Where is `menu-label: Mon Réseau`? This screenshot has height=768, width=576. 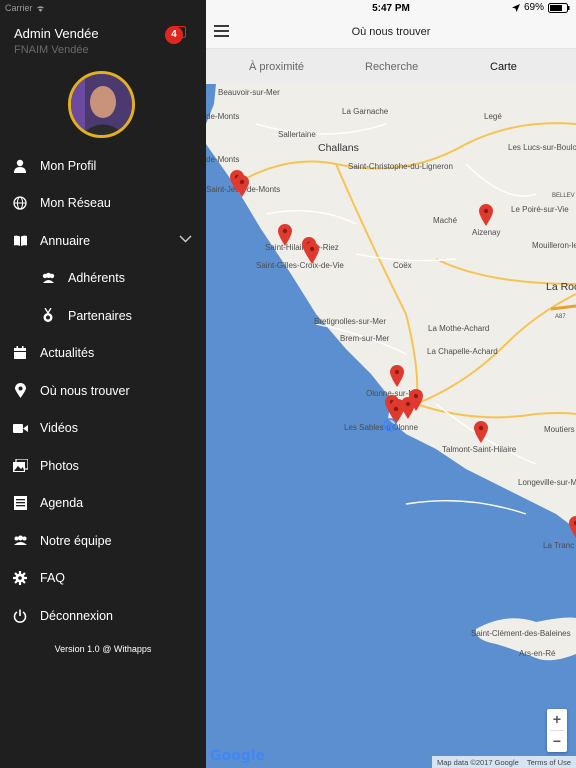
menu-label: Mon Réseau is located at coordinates (75, 203).